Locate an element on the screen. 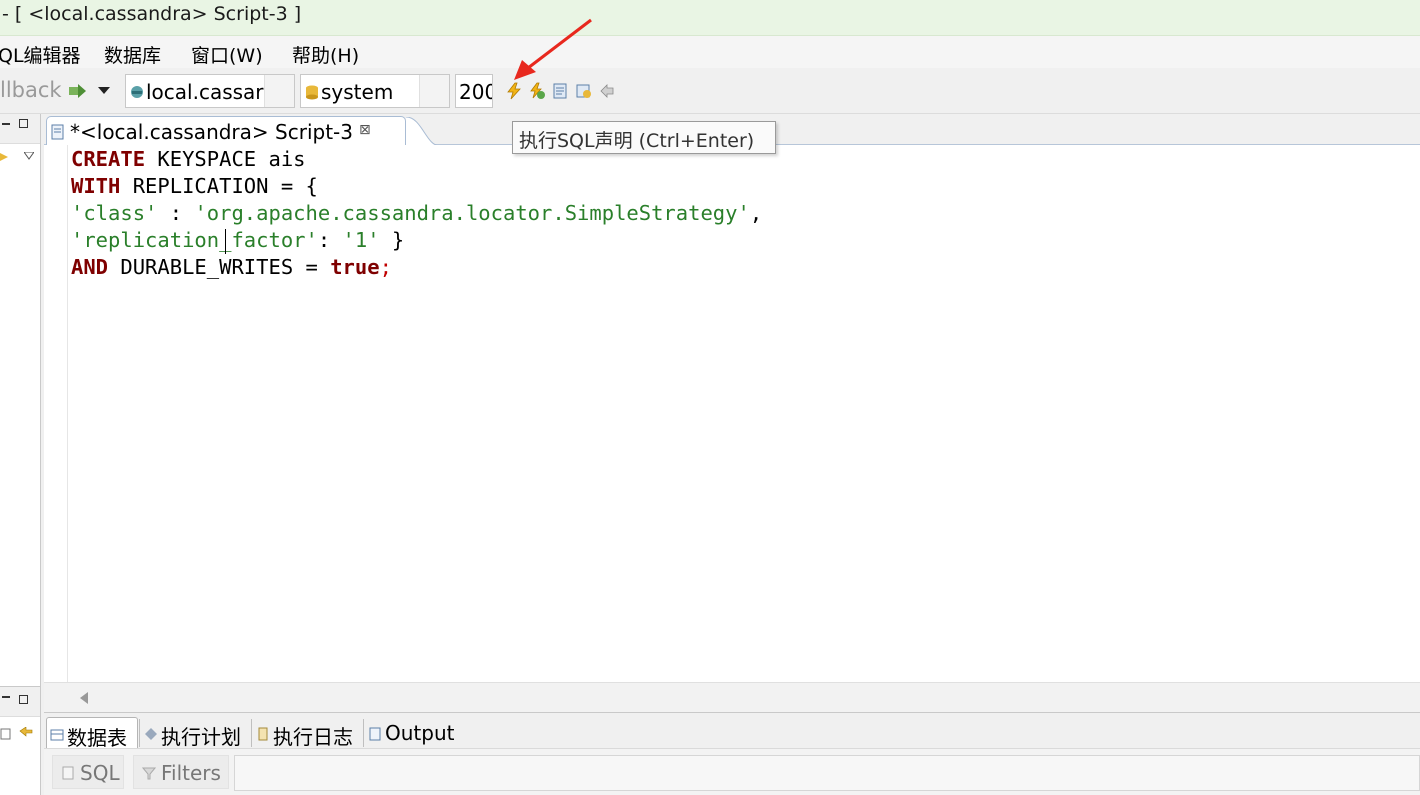 This screenshot has height=795, width=1420. sql-button: SQL is located at coordinates (88, 772).